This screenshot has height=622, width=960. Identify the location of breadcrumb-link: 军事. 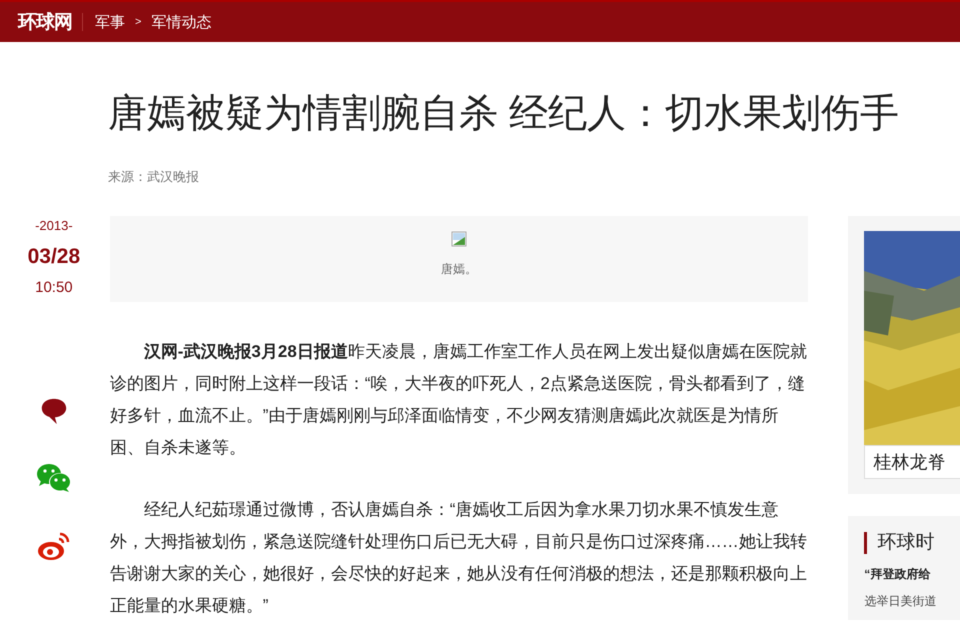
(110, 22).